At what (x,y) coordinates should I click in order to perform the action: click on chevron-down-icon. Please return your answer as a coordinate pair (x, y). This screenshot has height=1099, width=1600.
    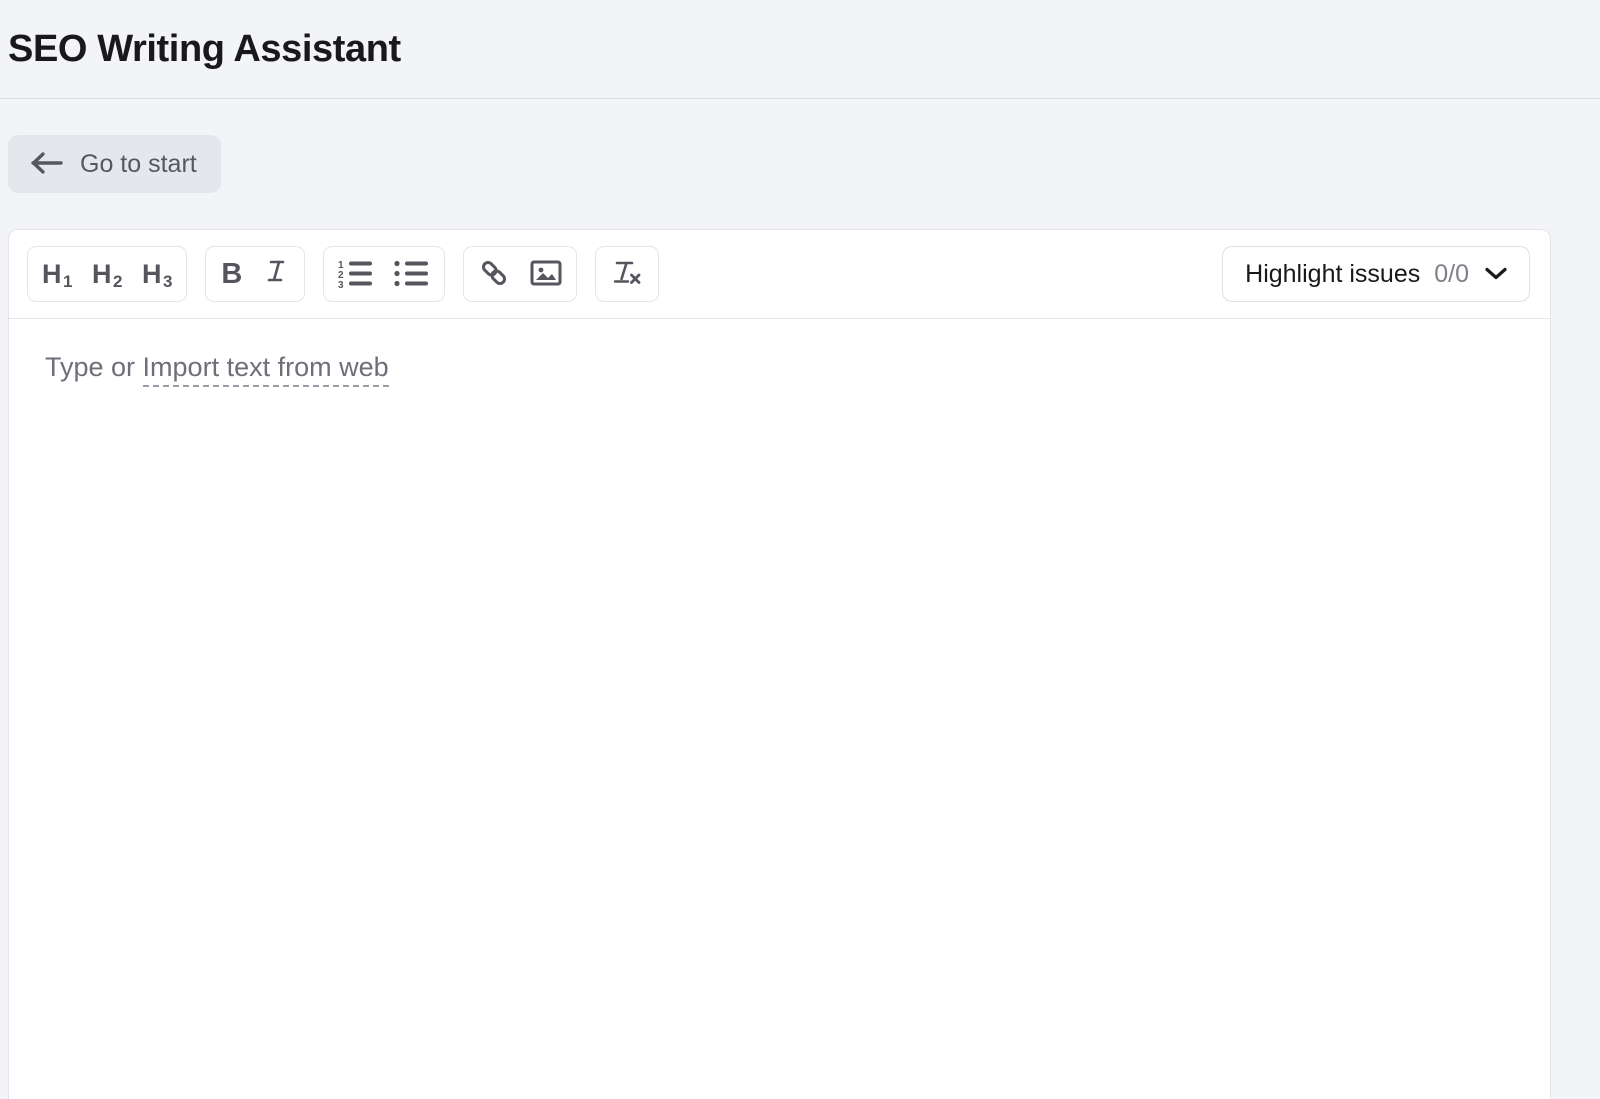
    Looking at the image, I should click on (1496, 274).